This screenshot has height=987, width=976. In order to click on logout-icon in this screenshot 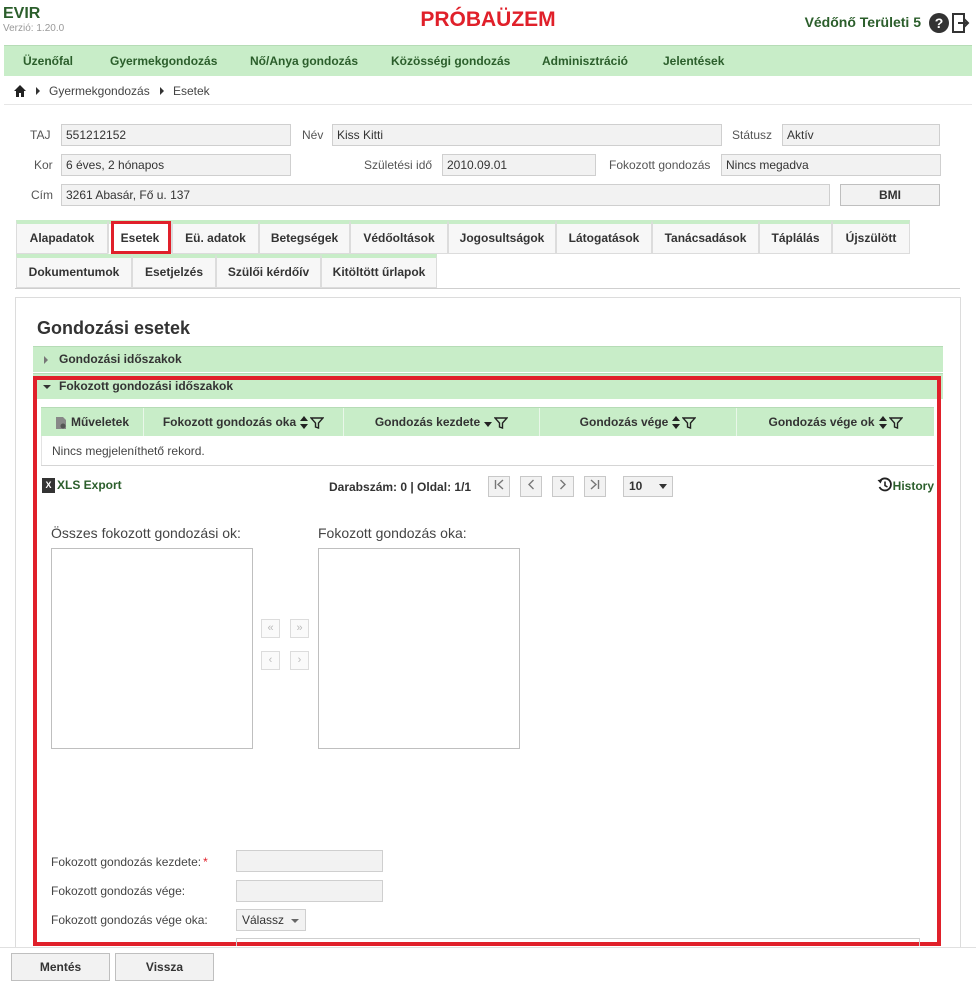, I will do `click(961, 23)`.